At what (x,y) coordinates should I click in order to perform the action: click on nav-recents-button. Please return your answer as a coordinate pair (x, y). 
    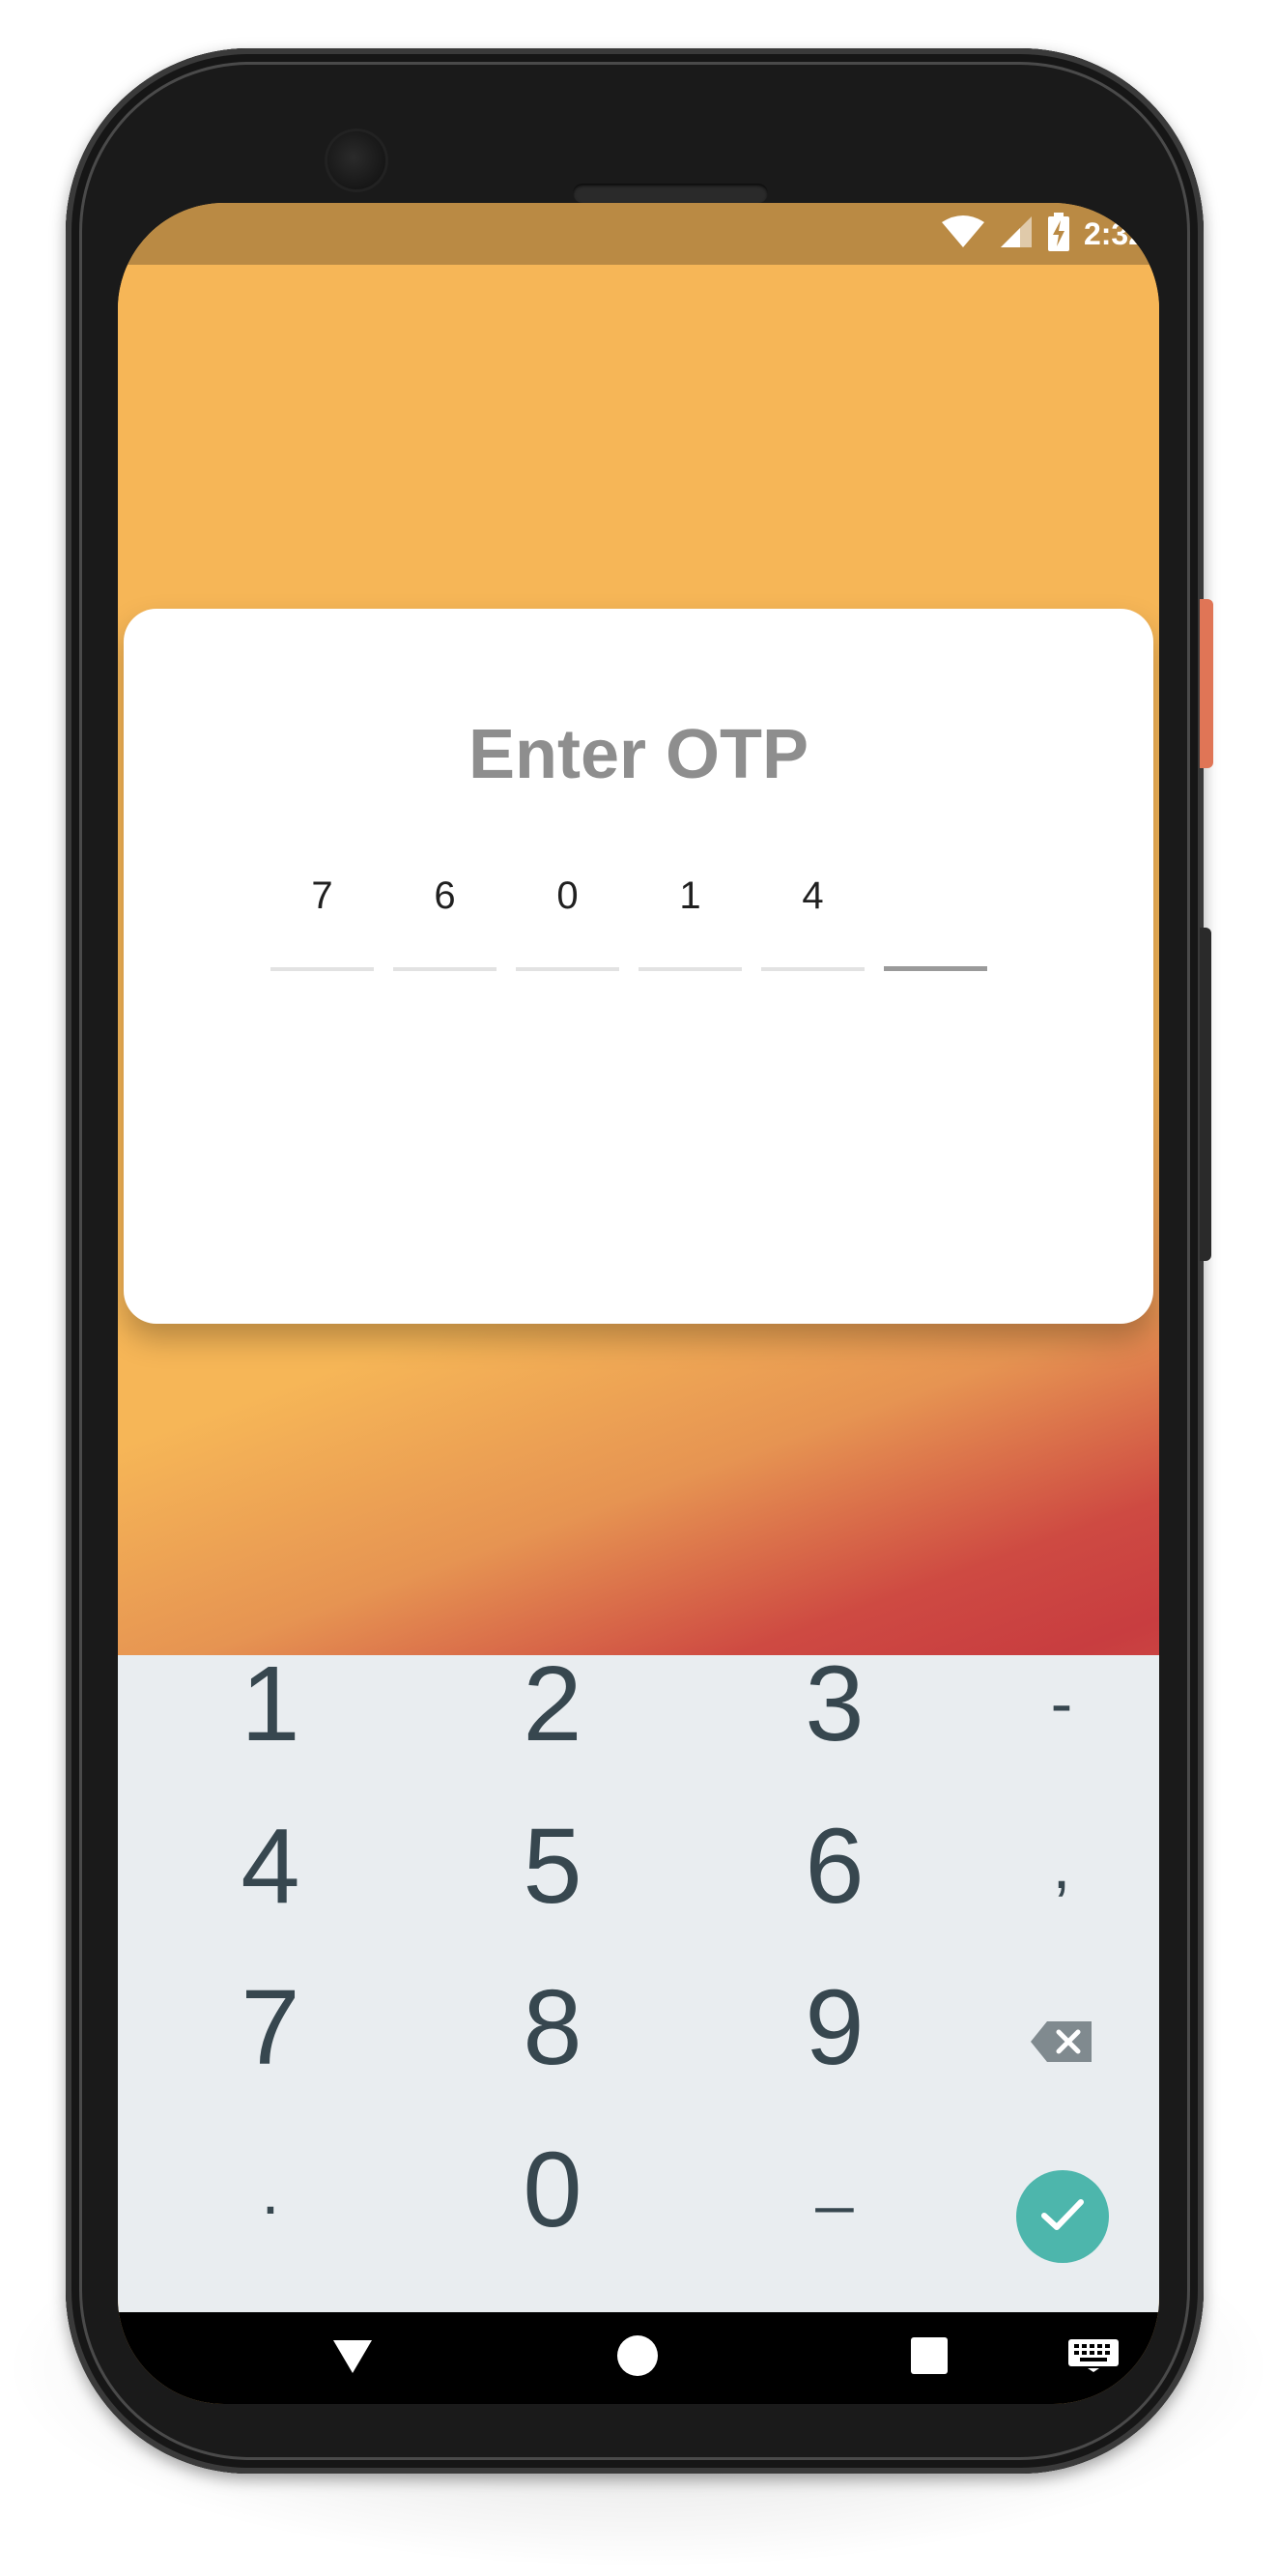
    Looking at the image, I should click on (929, 2358).